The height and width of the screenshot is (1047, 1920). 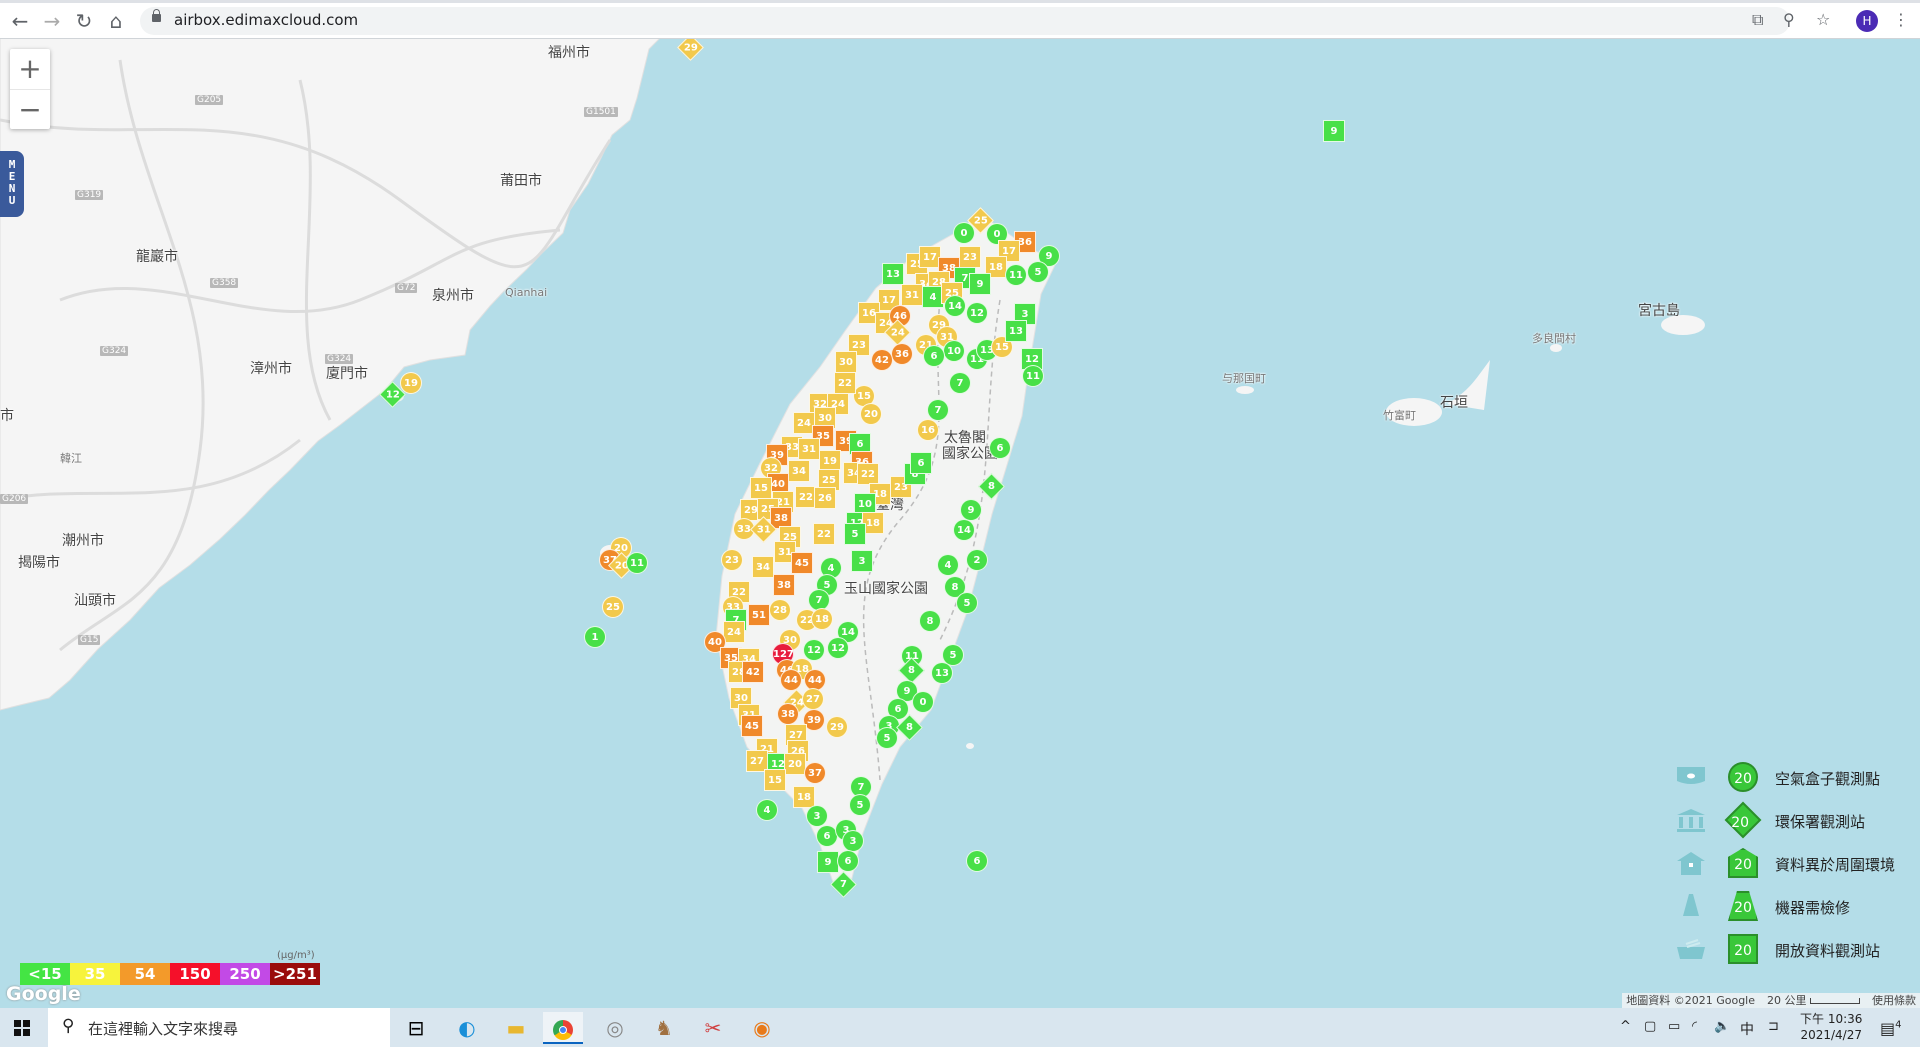 I want to click on home-icon: ⌂, so click(x=116, y=21).